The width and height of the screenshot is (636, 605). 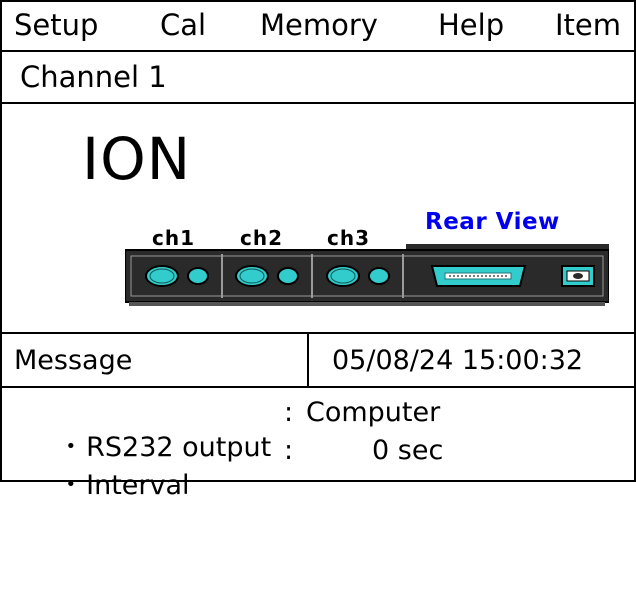 What do you see at coordinates (367, 275) in the screenshot?
I see `rear-panel-image` at bounding box center [367, 275].